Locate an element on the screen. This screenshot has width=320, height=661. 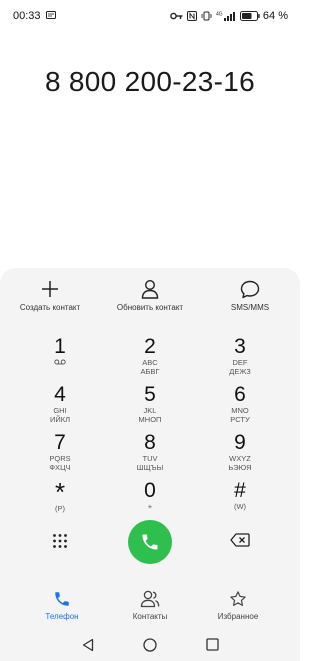
create-contact-button: Создать контакт is located at coordinates (50, 302).